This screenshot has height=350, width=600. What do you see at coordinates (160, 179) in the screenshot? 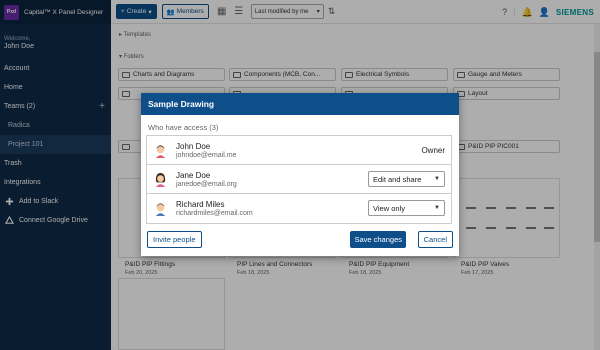
I see `female-avatar-icon` at bounding box center [160, 179].